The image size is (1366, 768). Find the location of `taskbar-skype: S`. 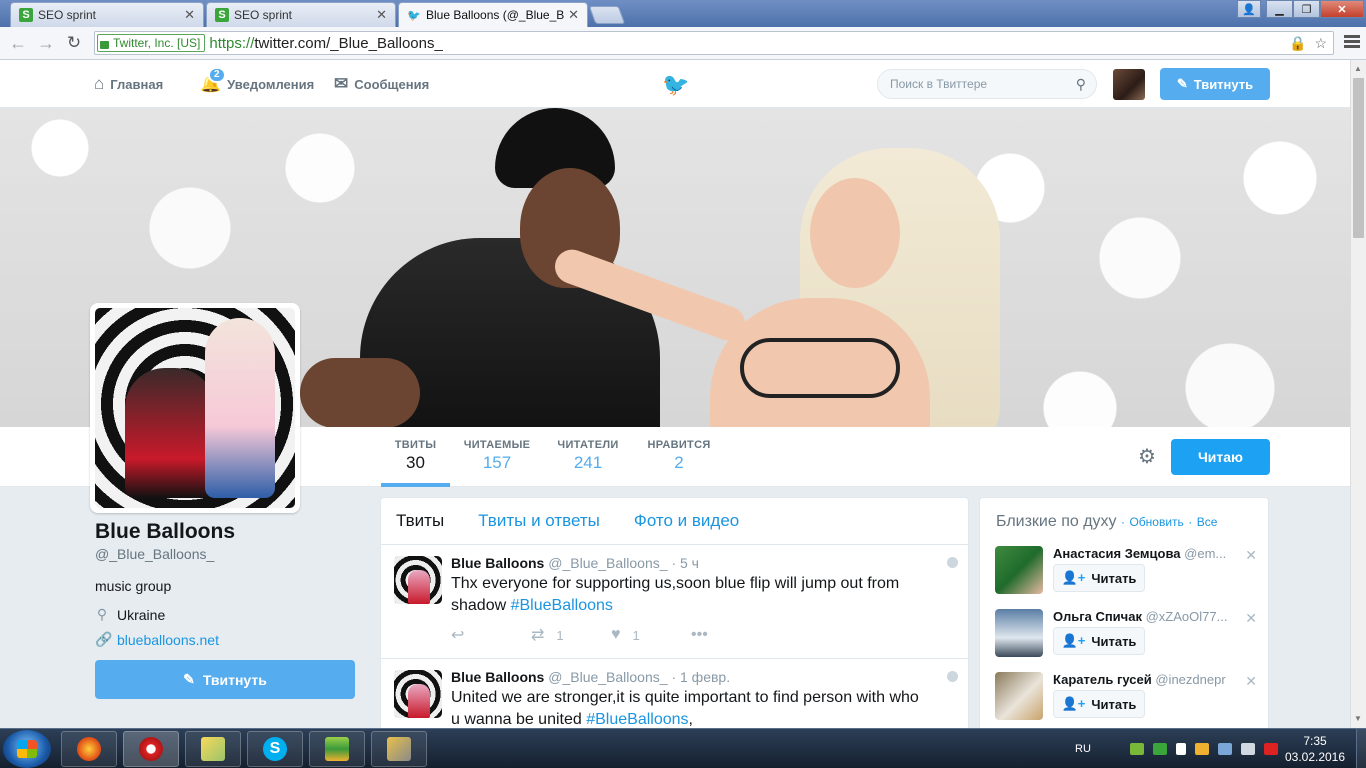

taskbar-skype: S is located at coordinates (275, 749).